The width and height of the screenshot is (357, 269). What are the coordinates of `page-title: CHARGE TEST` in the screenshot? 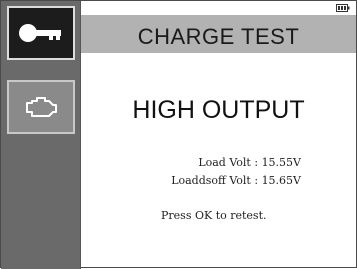 It's located at (218, 36).